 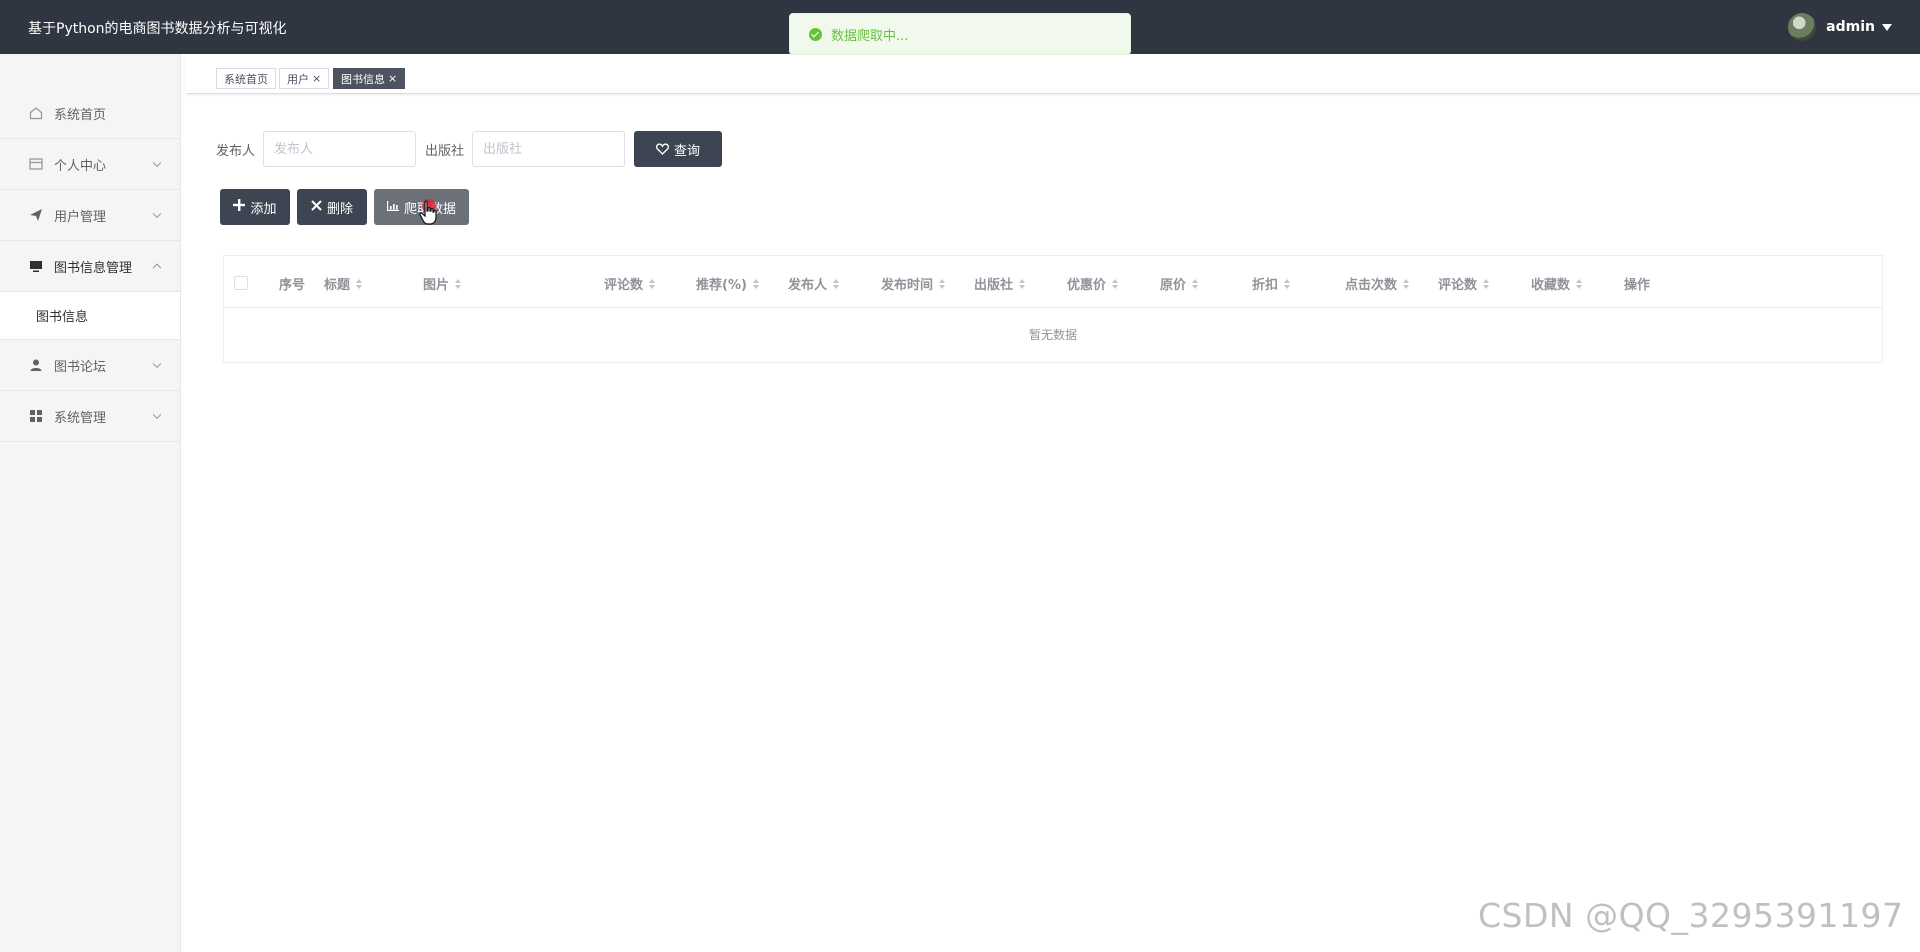 I want to click on sidebar: 系统首页 个人中心 用户管理 图书信息管理 图书信息 图书论坛 系统管理, so click(x=90, y=503).